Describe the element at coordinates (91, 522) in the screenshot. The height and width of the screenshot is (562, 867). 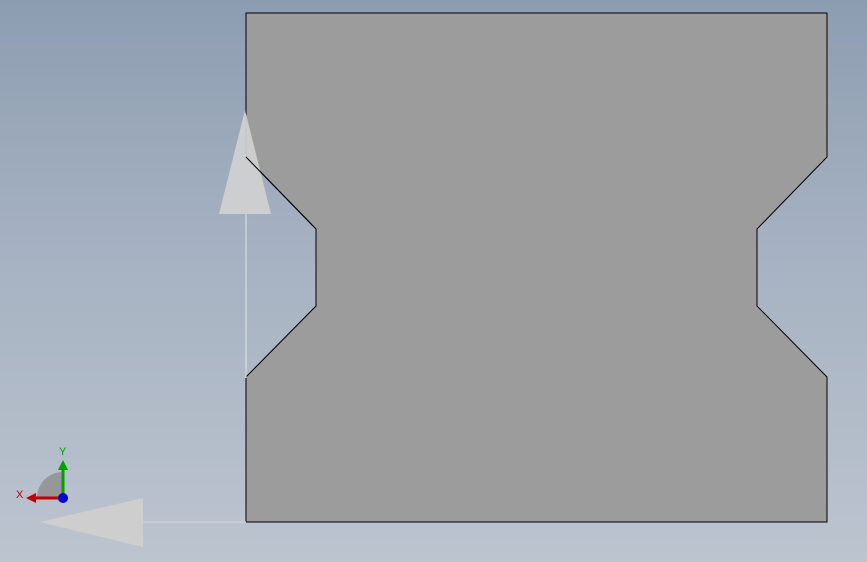
I see `arrow-left-icon` at that location.